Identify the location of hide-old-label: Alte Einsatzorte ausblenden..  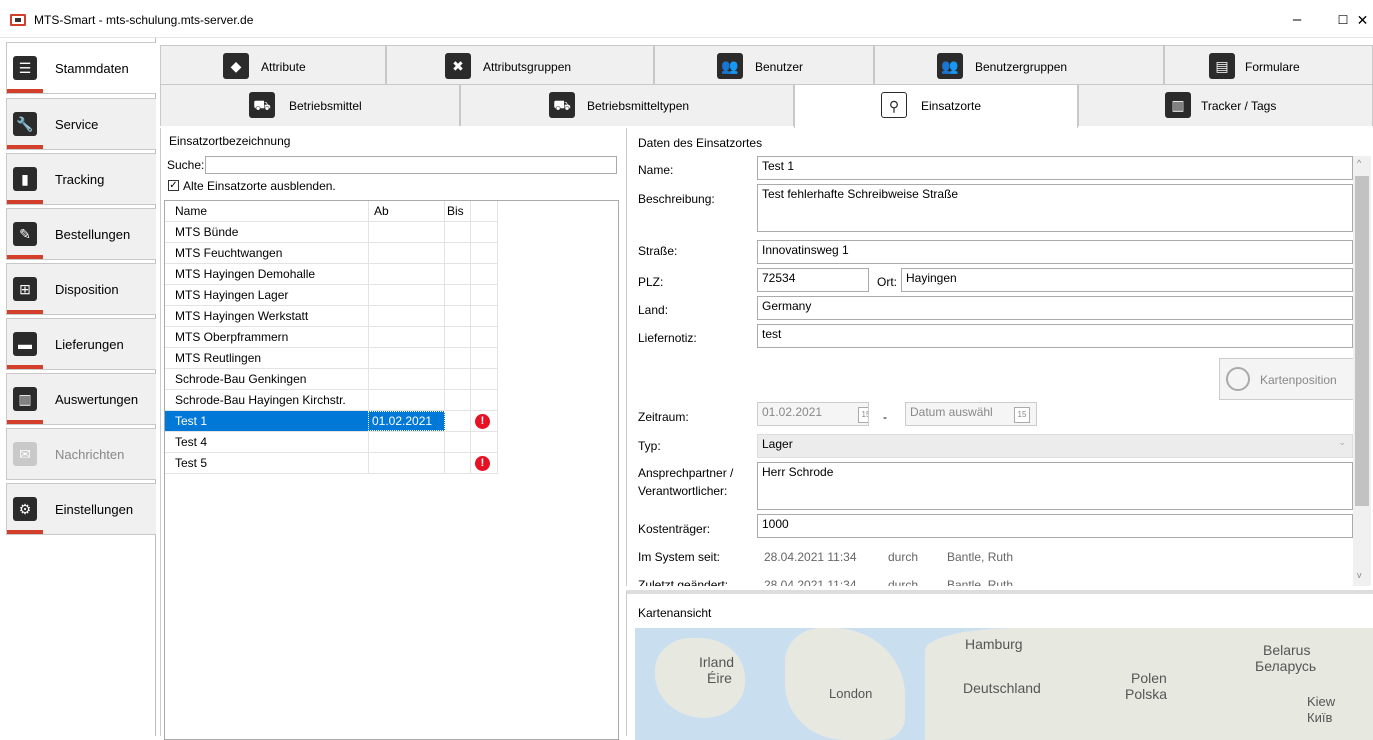
(259, 186).